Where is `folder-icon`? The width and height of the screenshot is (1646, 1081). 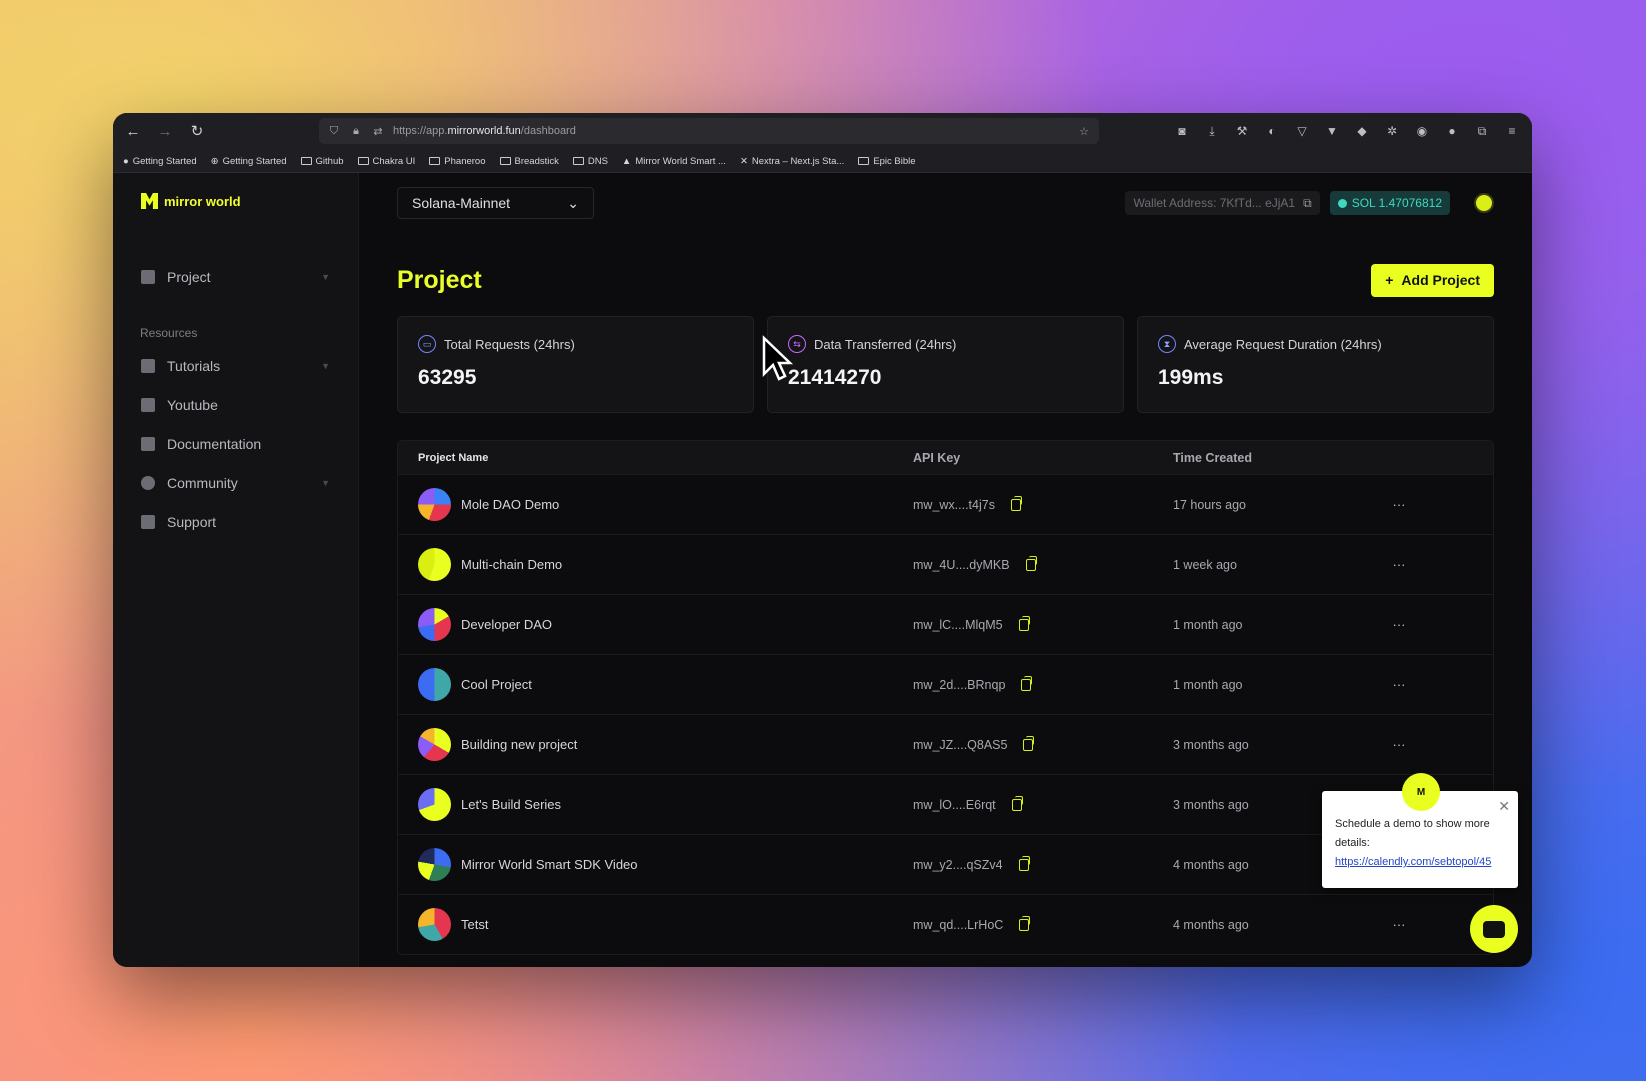 folder-icon is located at coordinates (505, 161).